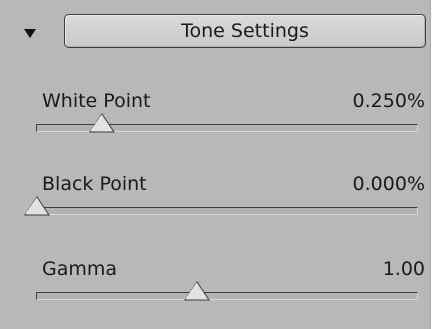 The width and height of the screenshot is (443, 329). I want to click on gamma-slider-thumb, so click(196, 291).